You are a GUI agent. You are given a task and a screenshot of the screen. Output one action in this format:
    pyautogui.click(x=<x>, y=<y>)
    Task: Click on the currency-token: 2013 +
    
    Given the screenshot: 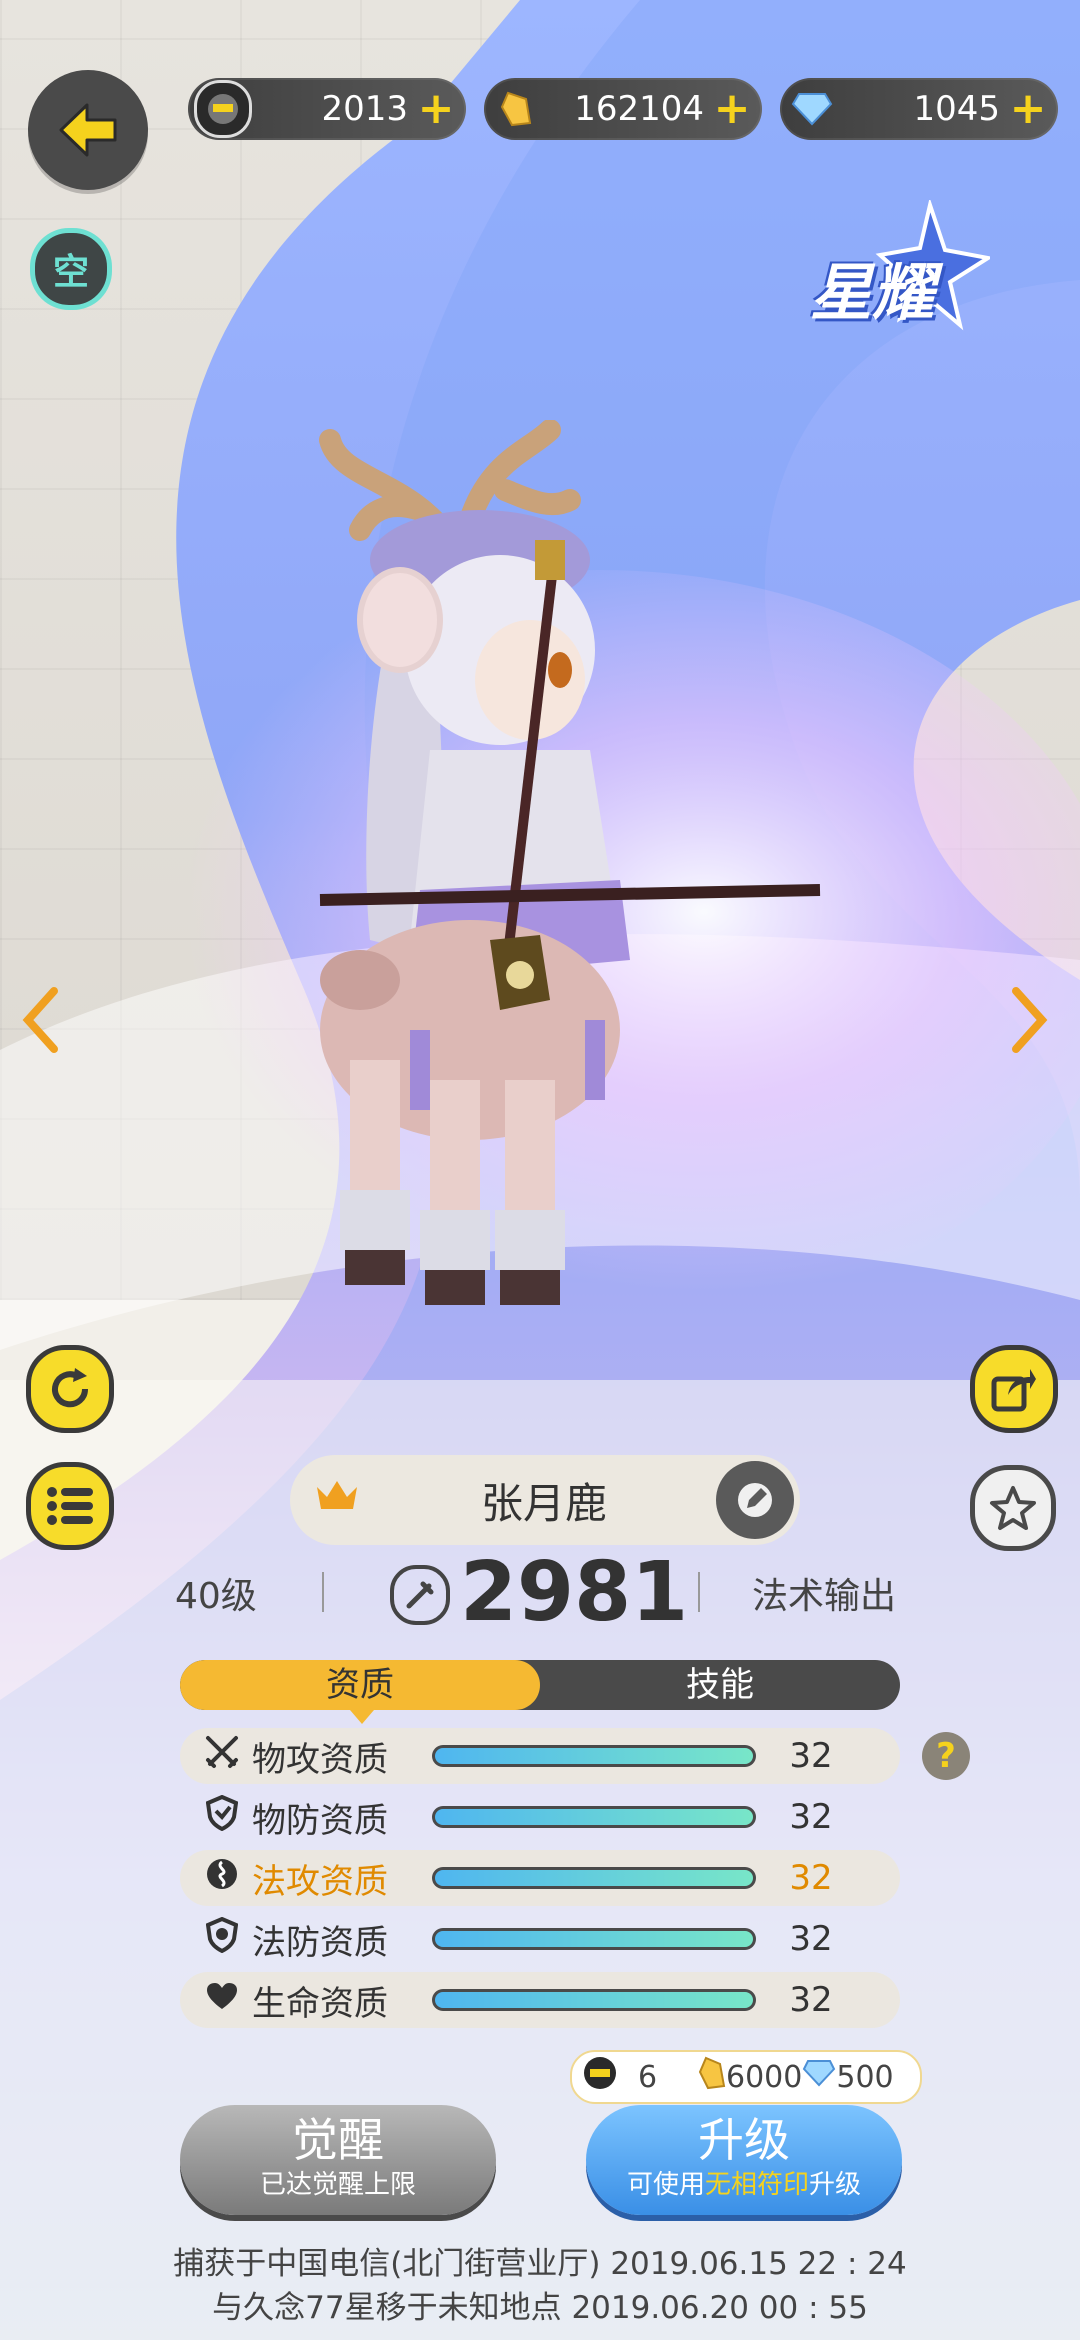 What is the action you would take?
    pyautogui.click(x=327, y=109)
    